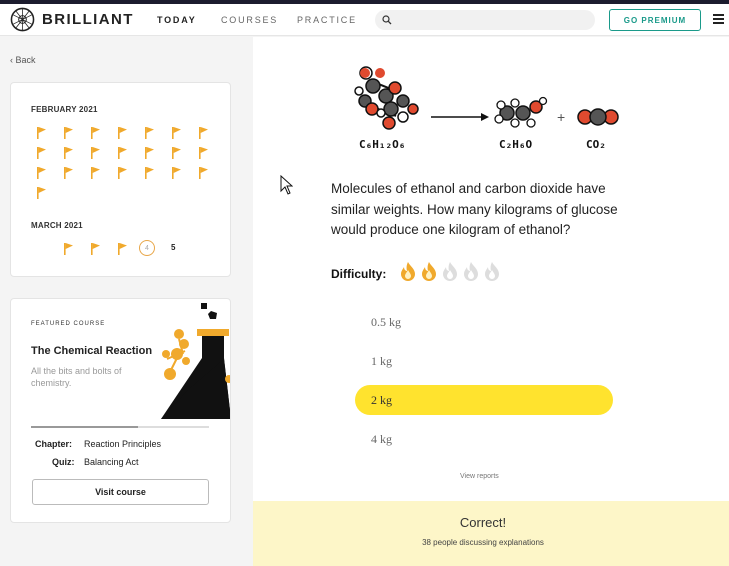  I want to click on back-link: ‹ Back, so click(23, 60).